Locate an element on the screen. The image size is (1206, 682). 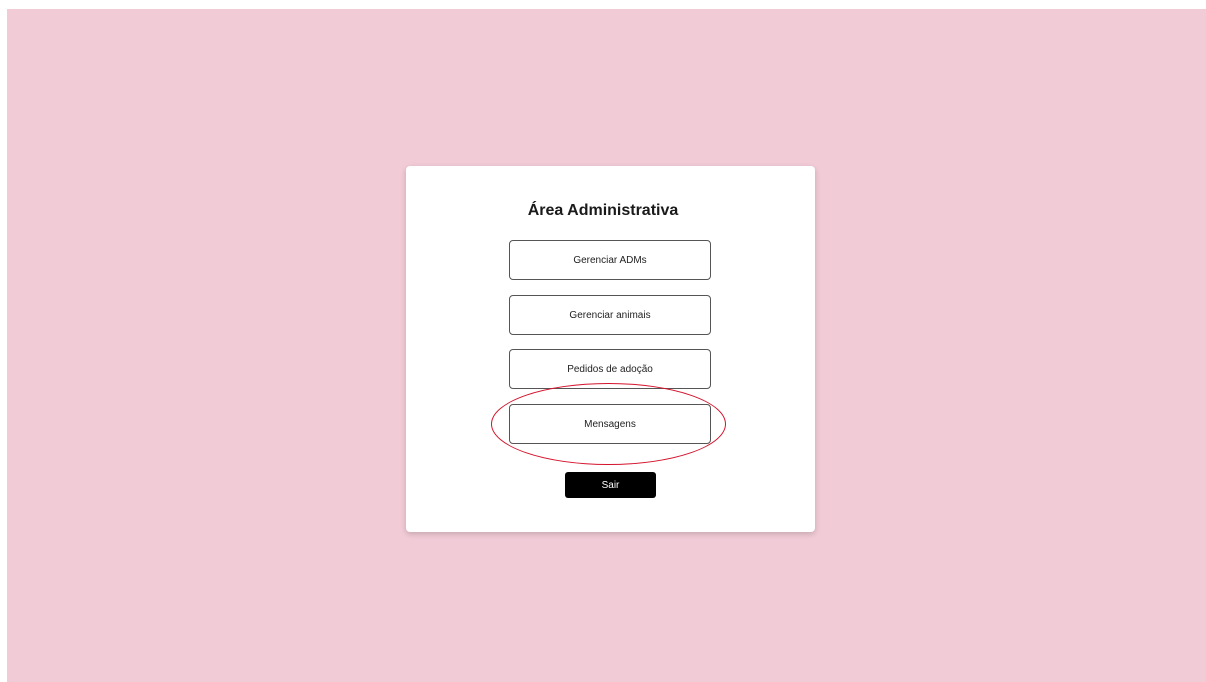
logout-button: Sair is located at coordinates (610, 485).